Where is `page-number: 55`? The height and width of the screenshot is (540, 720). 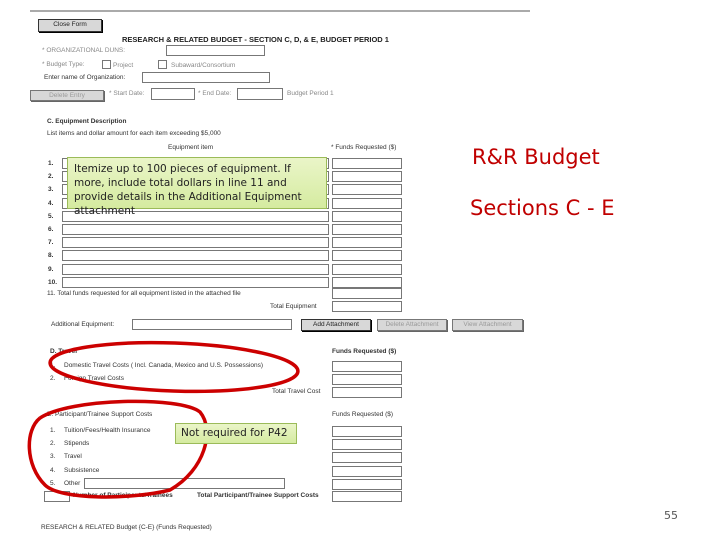 page-number: 55 is located at coordinates (671, 515).